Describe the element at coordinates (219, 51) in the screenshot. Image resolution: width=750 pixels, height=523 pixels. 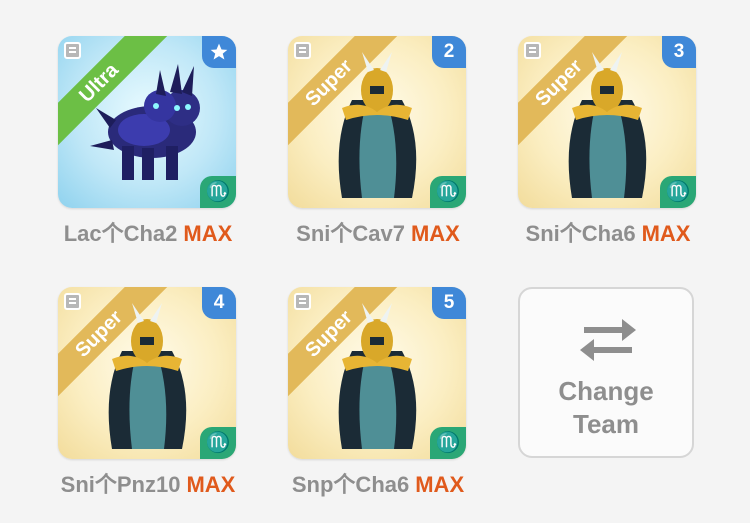
I see `star-icon` at that location.